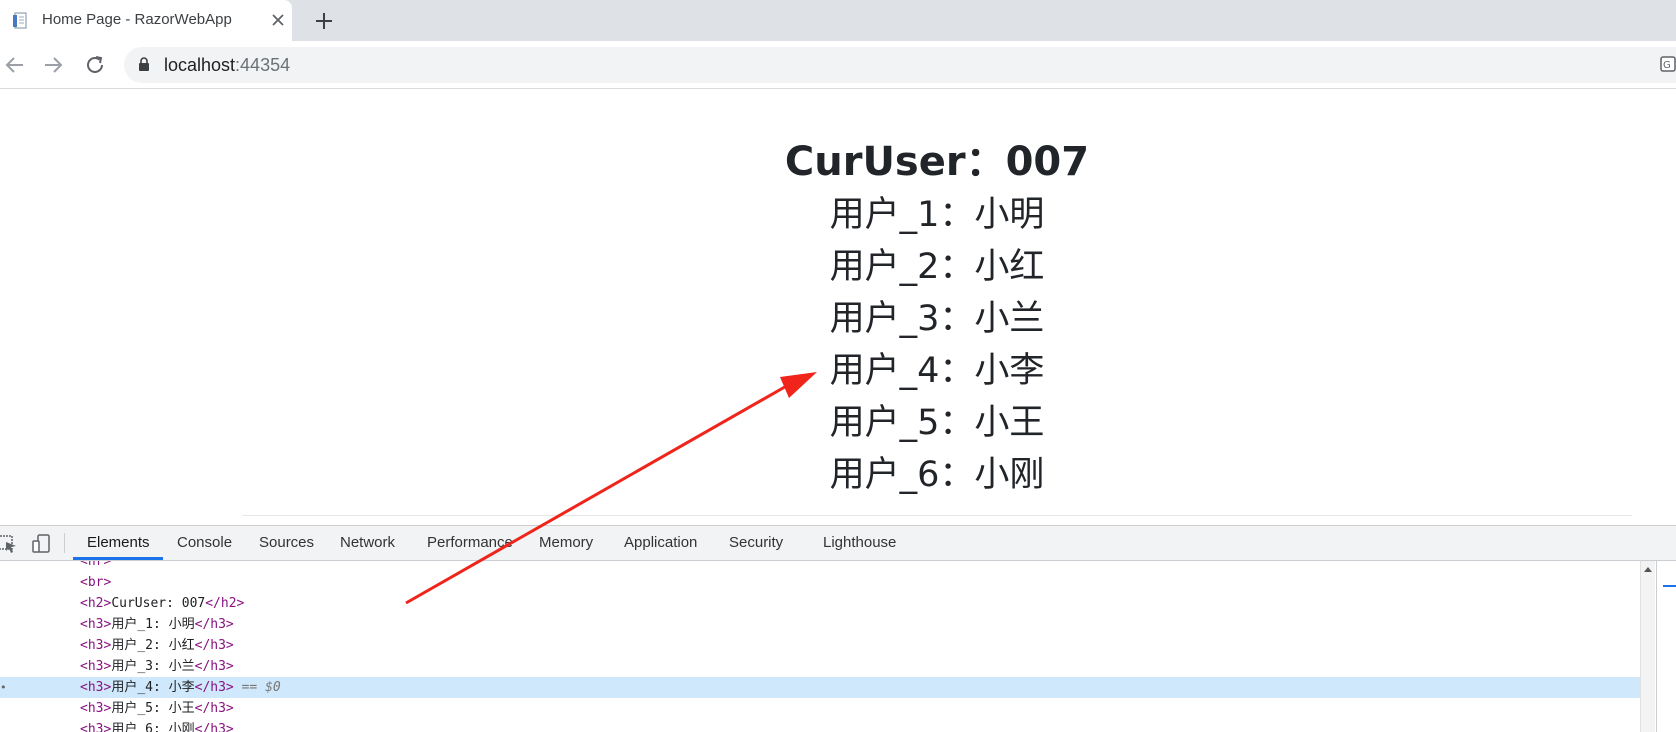 This screenshot has height=732, width=1676. What do you see at coordinates (820, 566) in the screenshot?
I see `dom-node-hr: <hr>` at bounding box center [820, 566].